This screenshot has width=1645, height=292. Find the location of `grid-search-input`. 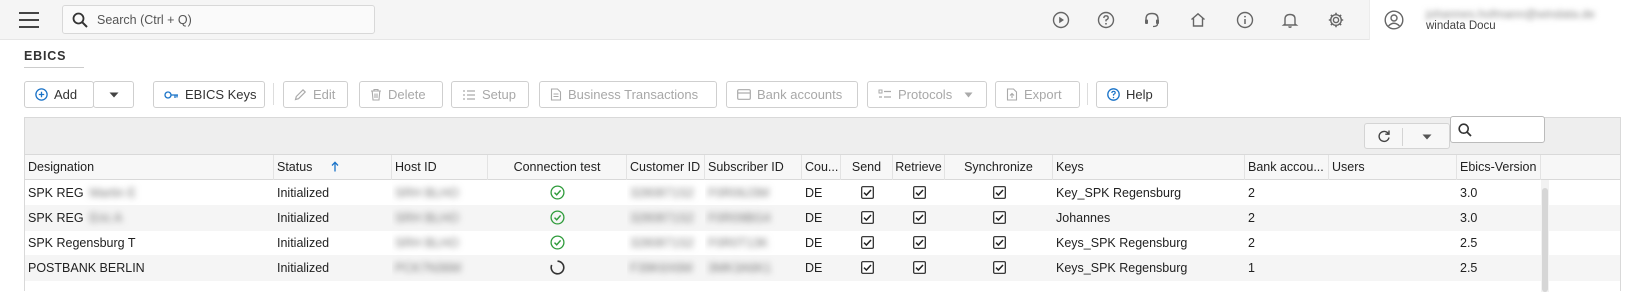

grid-search-input is located at coordinates (1497, 129).